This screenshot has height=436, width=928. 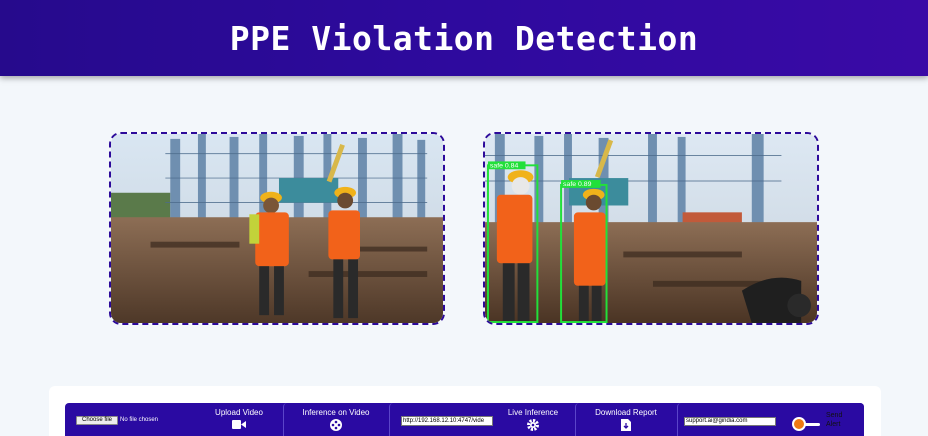 I want to click on detection-label: safe 0.89, so click(x=577, y=184).